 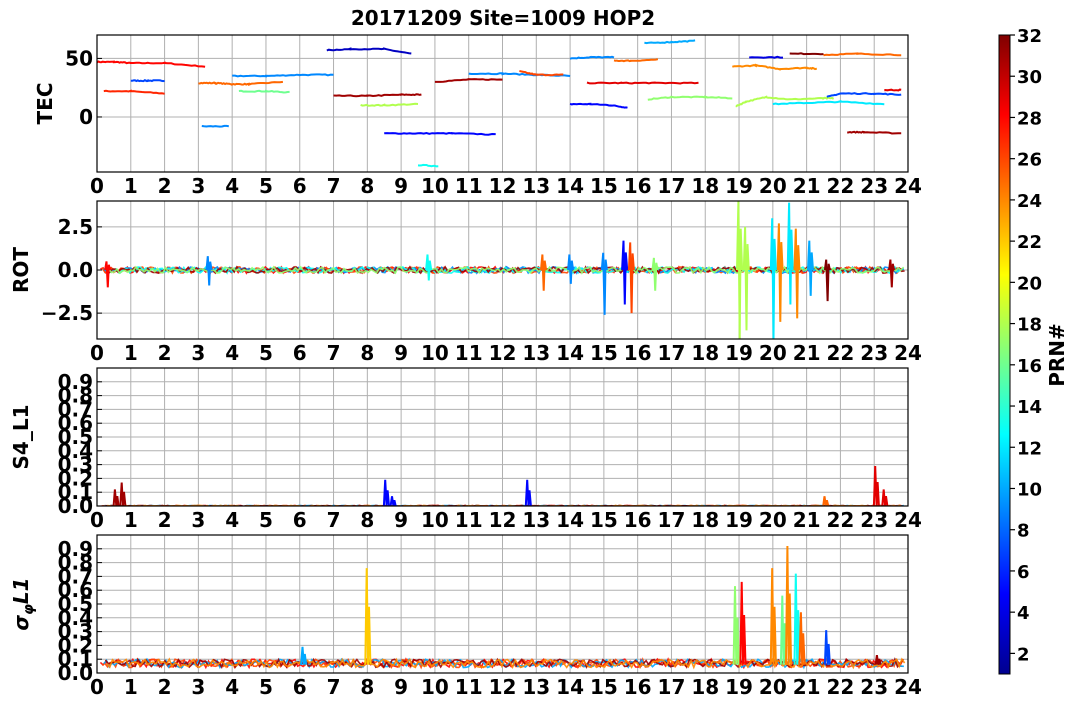 What do you see at coordinates (536, 520) in the screenshot?
I see `x-tick-label: 13` at bounding box center [536, 520].